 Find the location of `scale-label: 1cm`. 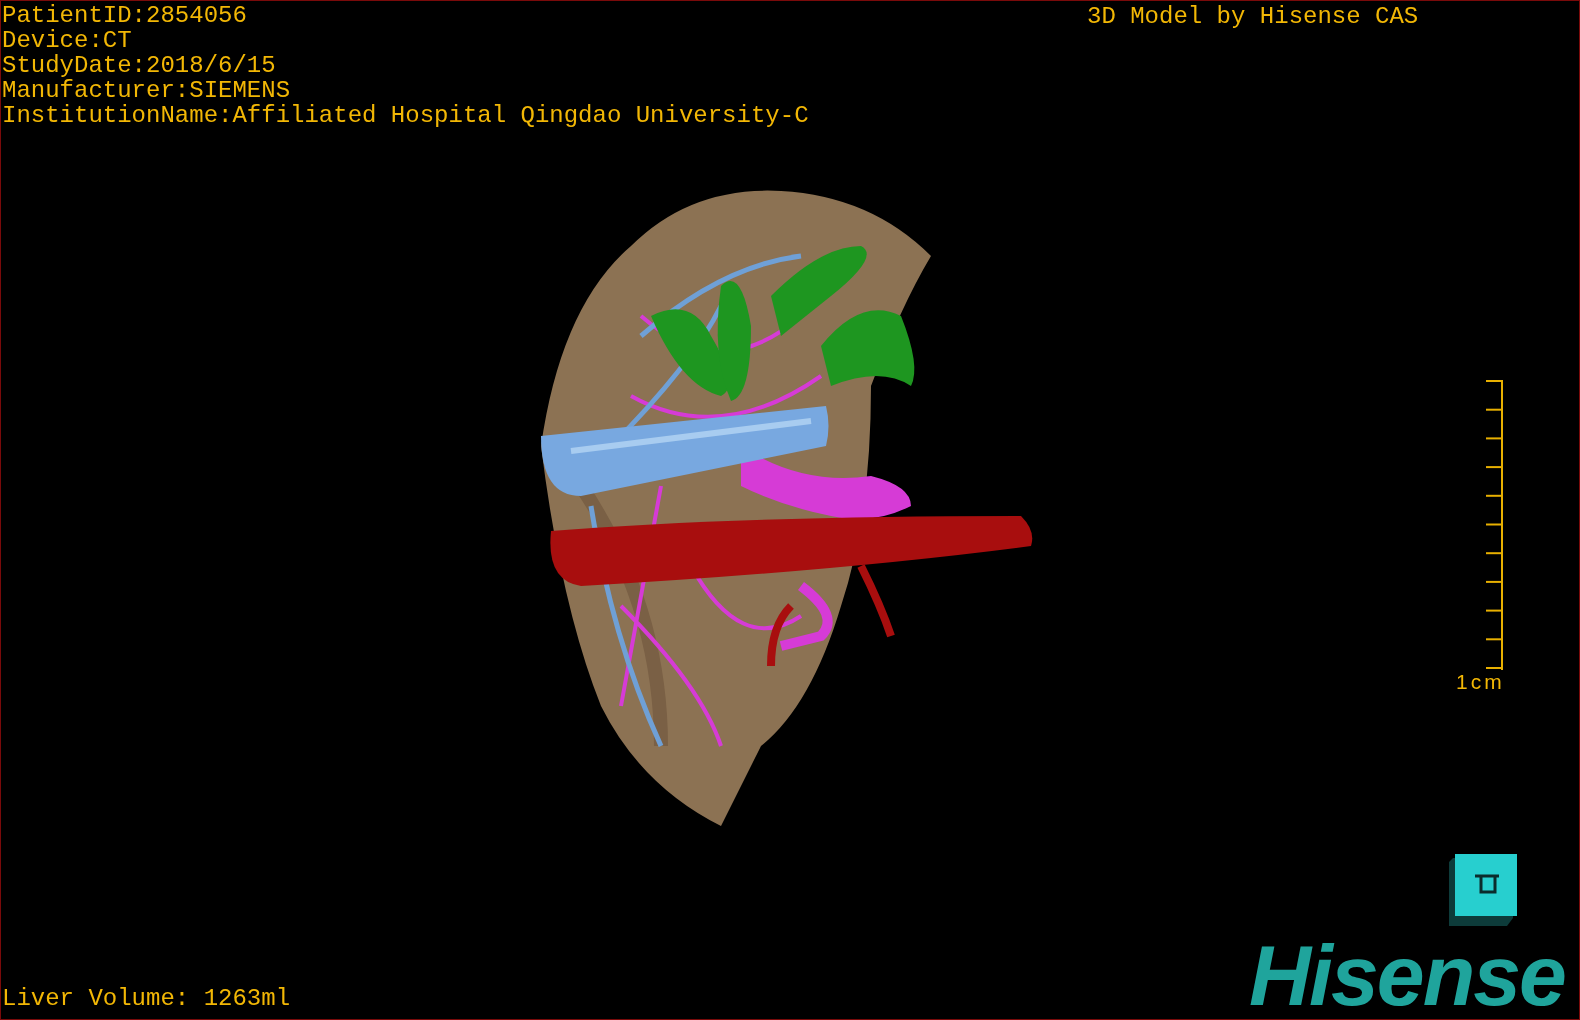

scale-label: 1cm is located at coordinates (1480, 682).